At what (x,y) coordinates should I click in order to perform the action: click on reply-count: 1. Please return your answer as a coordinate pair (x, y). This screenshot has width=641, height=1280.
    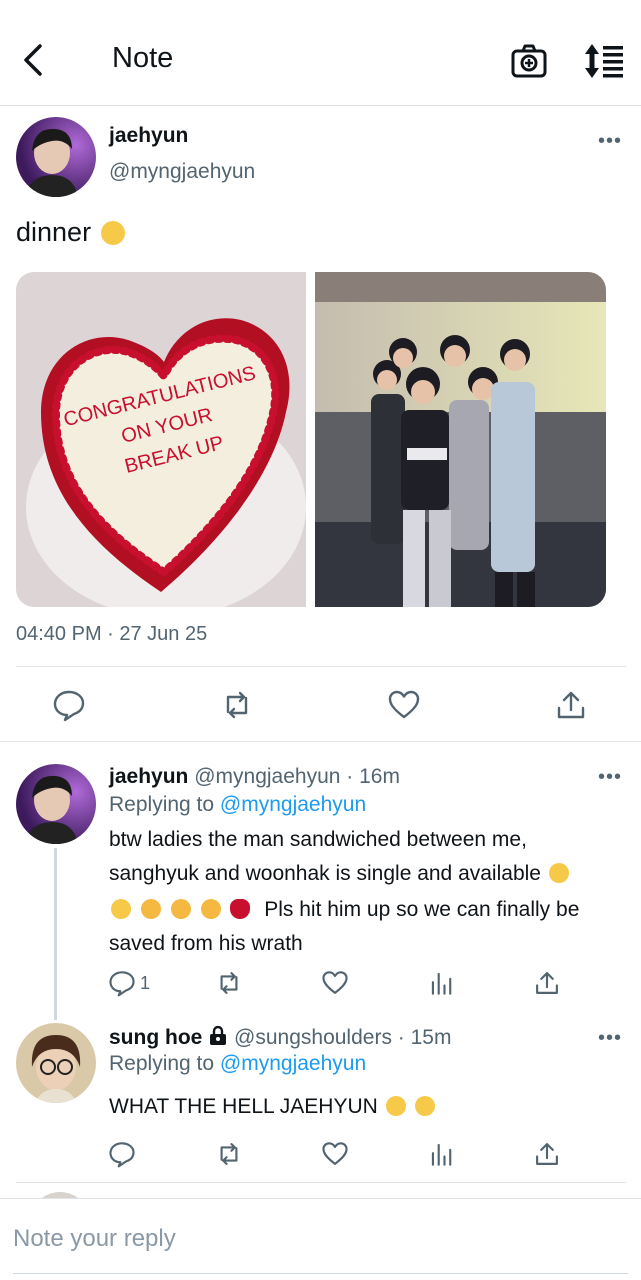
    Looking at the image, I should click on (145, 983).